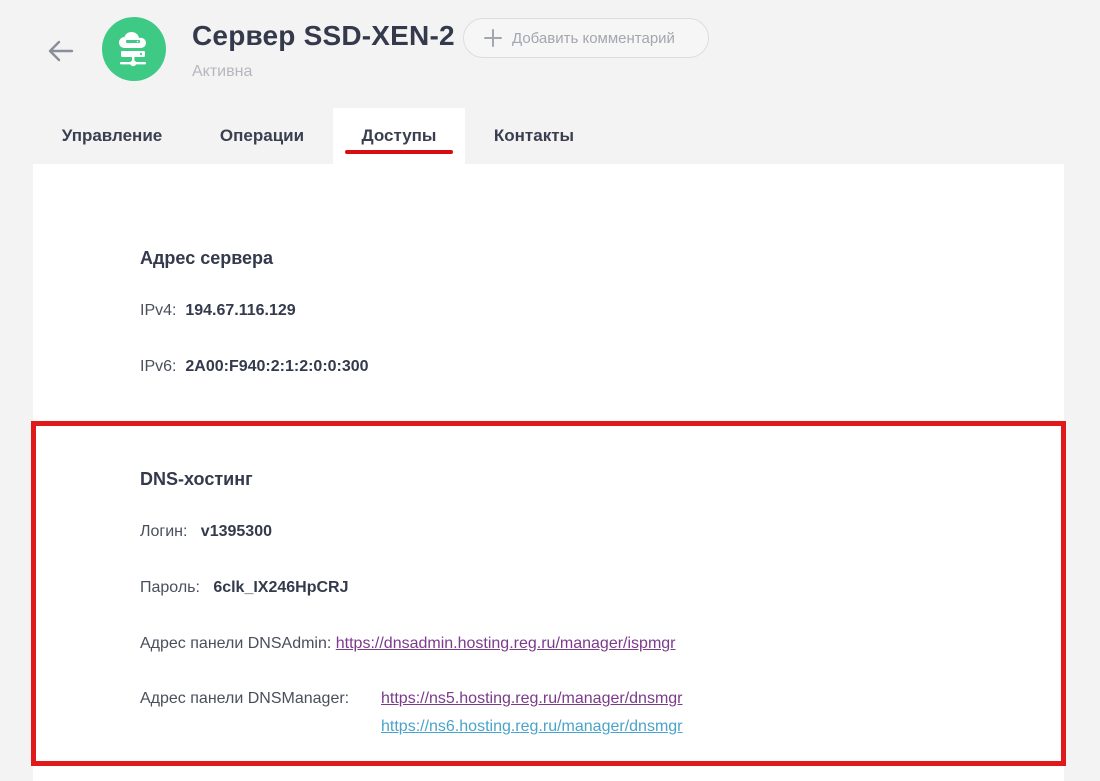 The image size is (1100, 781). I want to click on tab-operations: Операции, so click(262, 136).